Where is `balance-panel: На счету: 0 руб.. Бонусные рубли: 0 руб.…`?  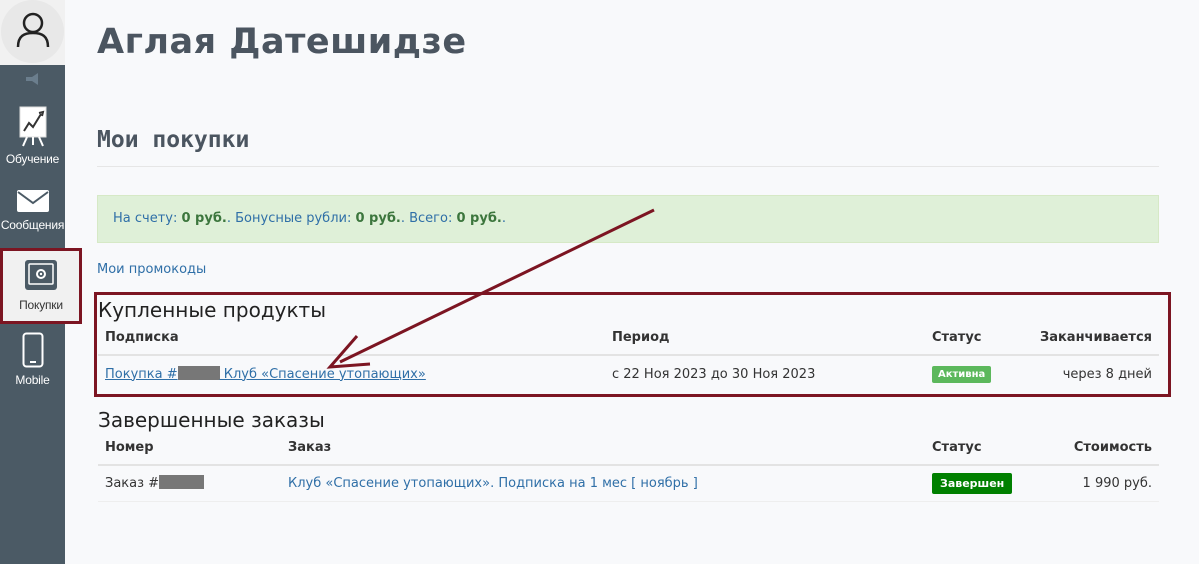 balance-panel: На счету: 0 руб.. Бонусные рубли: 0 руб.… is located at coordinates (628, 219).